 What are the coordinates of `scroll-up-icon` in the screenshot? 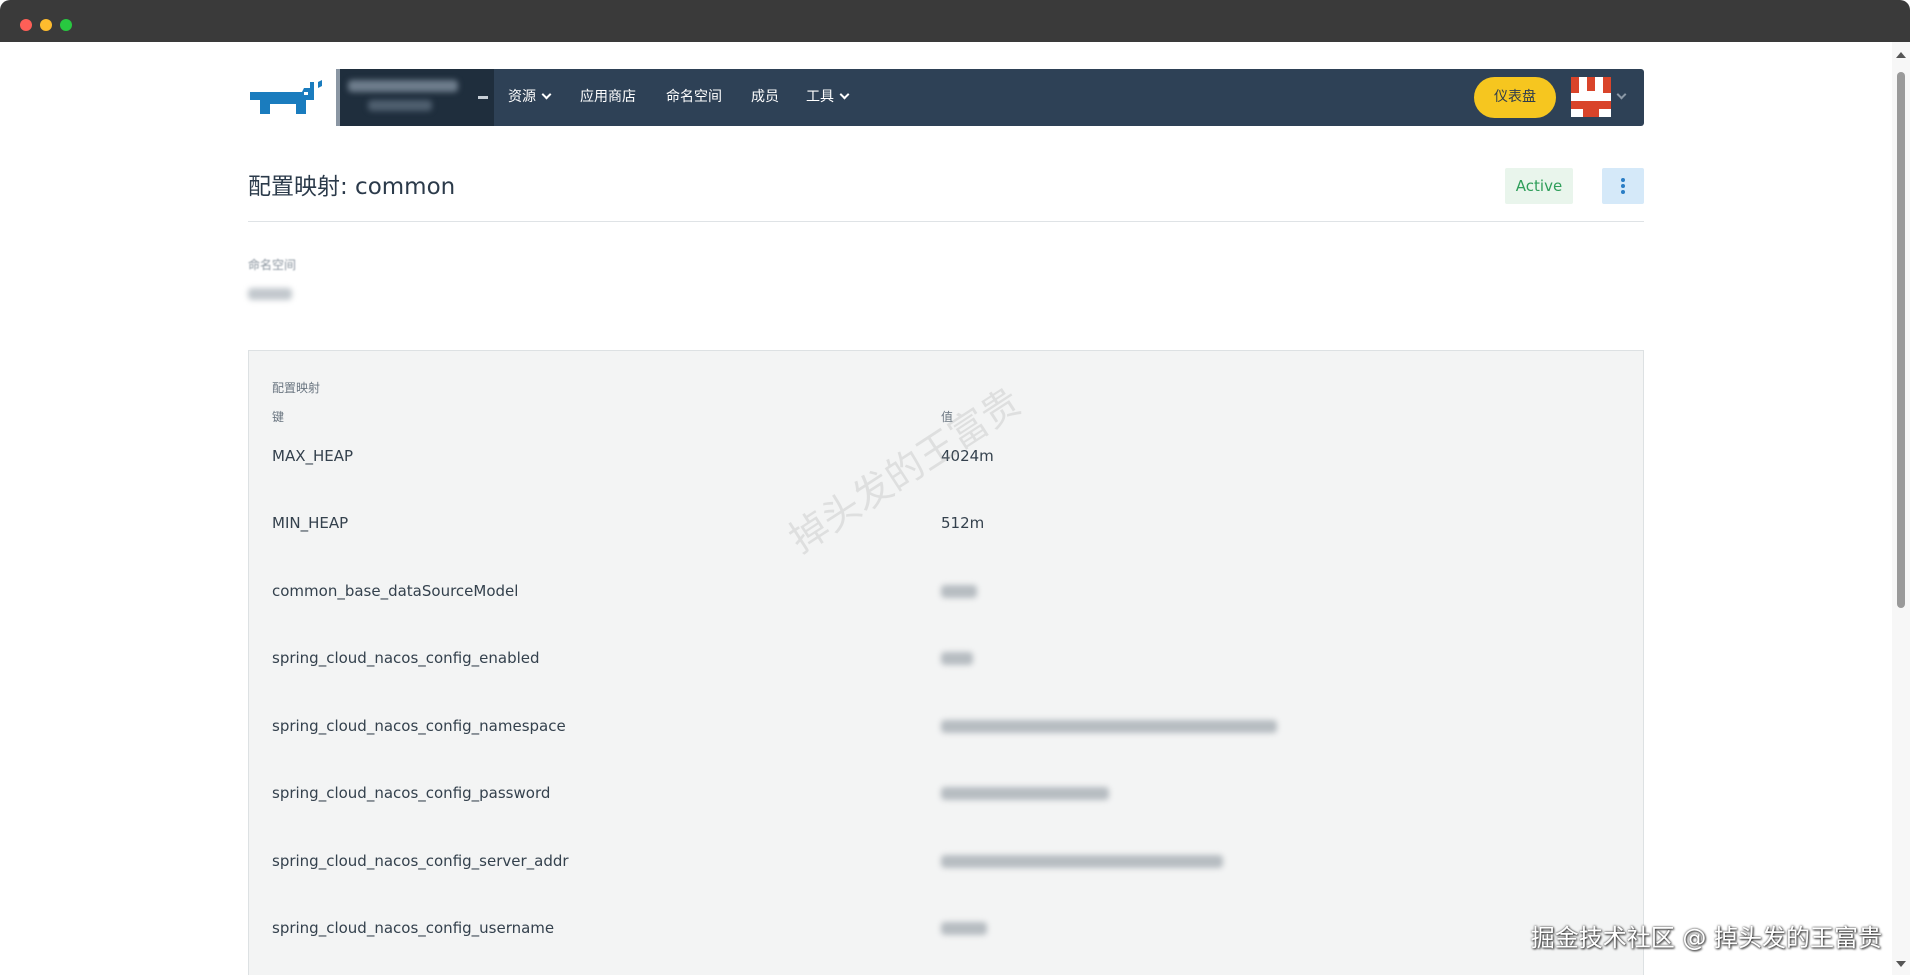 It's located at (1901, 55).